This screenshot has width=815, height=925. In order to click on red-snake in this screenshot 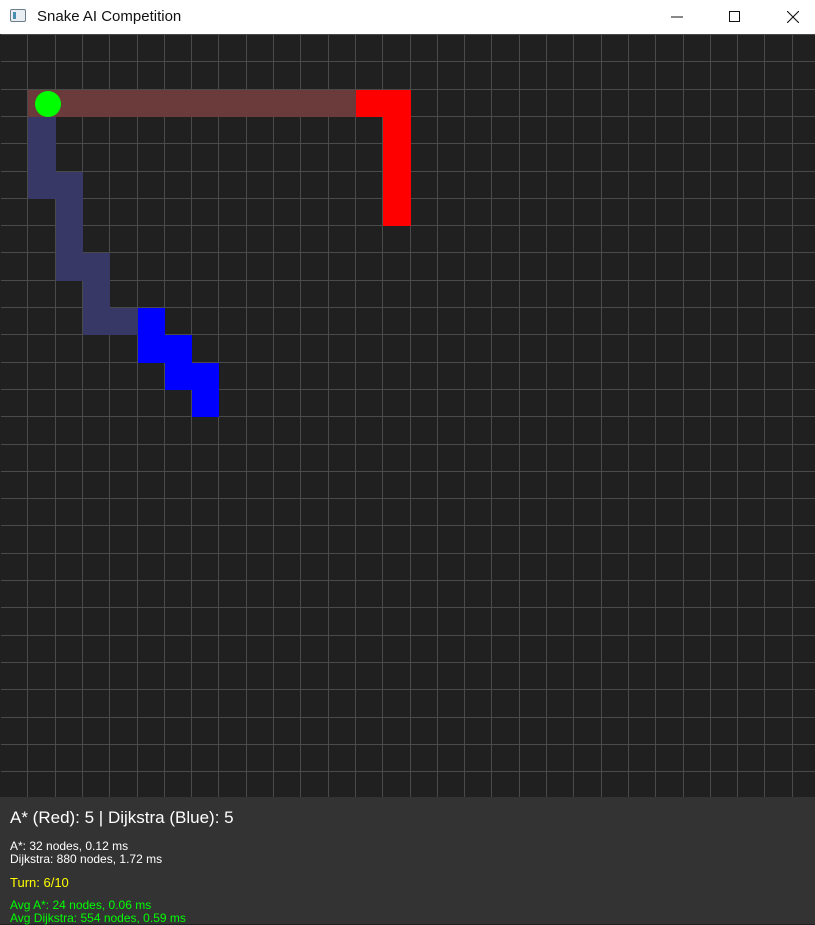, I will do `click(383, 158)`.